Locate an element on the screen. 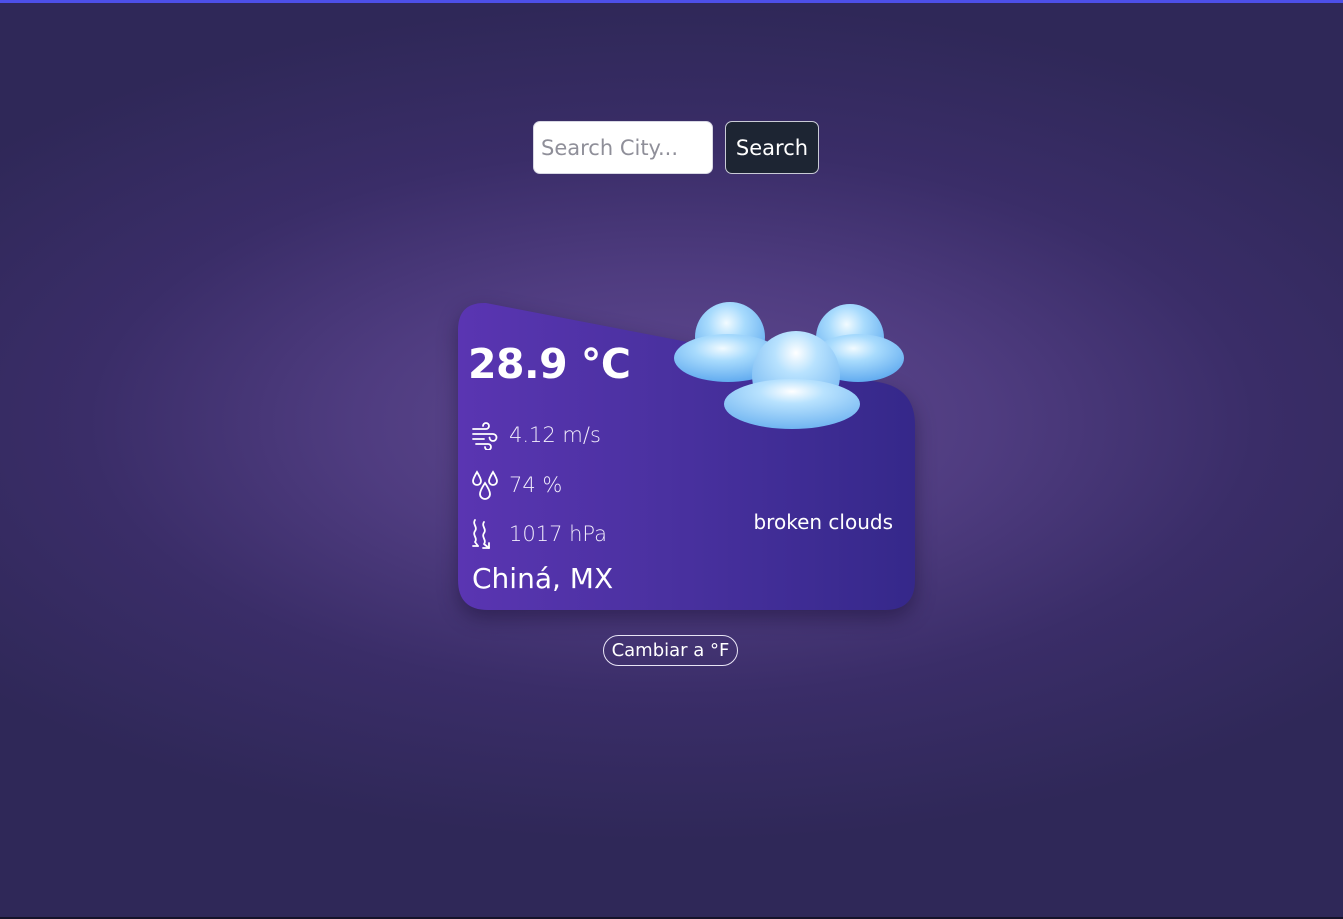 This screenshot has width=1343, height=919. unit-toggle-button: Cambiar a °F is located at coordinates (670, 650).